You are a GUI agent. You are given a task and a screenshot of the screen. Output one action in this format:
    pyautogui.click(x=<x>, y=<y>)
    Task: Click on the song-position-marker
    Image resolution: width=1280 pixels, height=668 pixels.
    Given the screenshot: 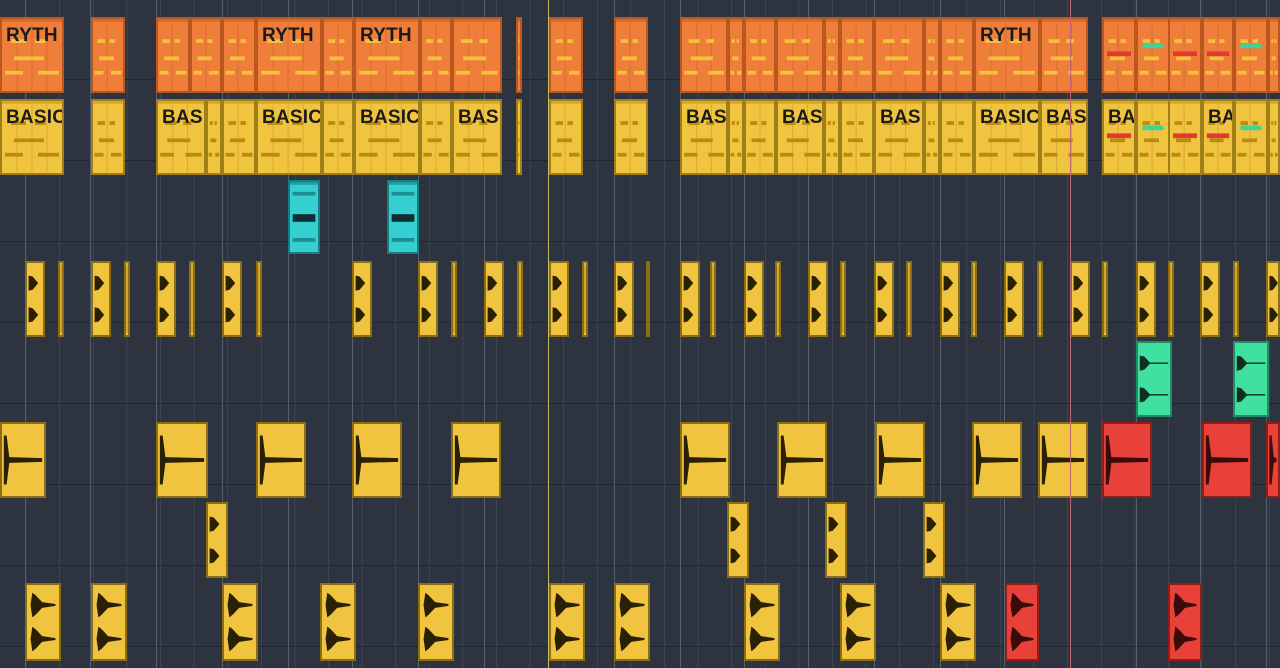 What is the action you would take?
    pyautogui.click(x=1070, y=334)
    